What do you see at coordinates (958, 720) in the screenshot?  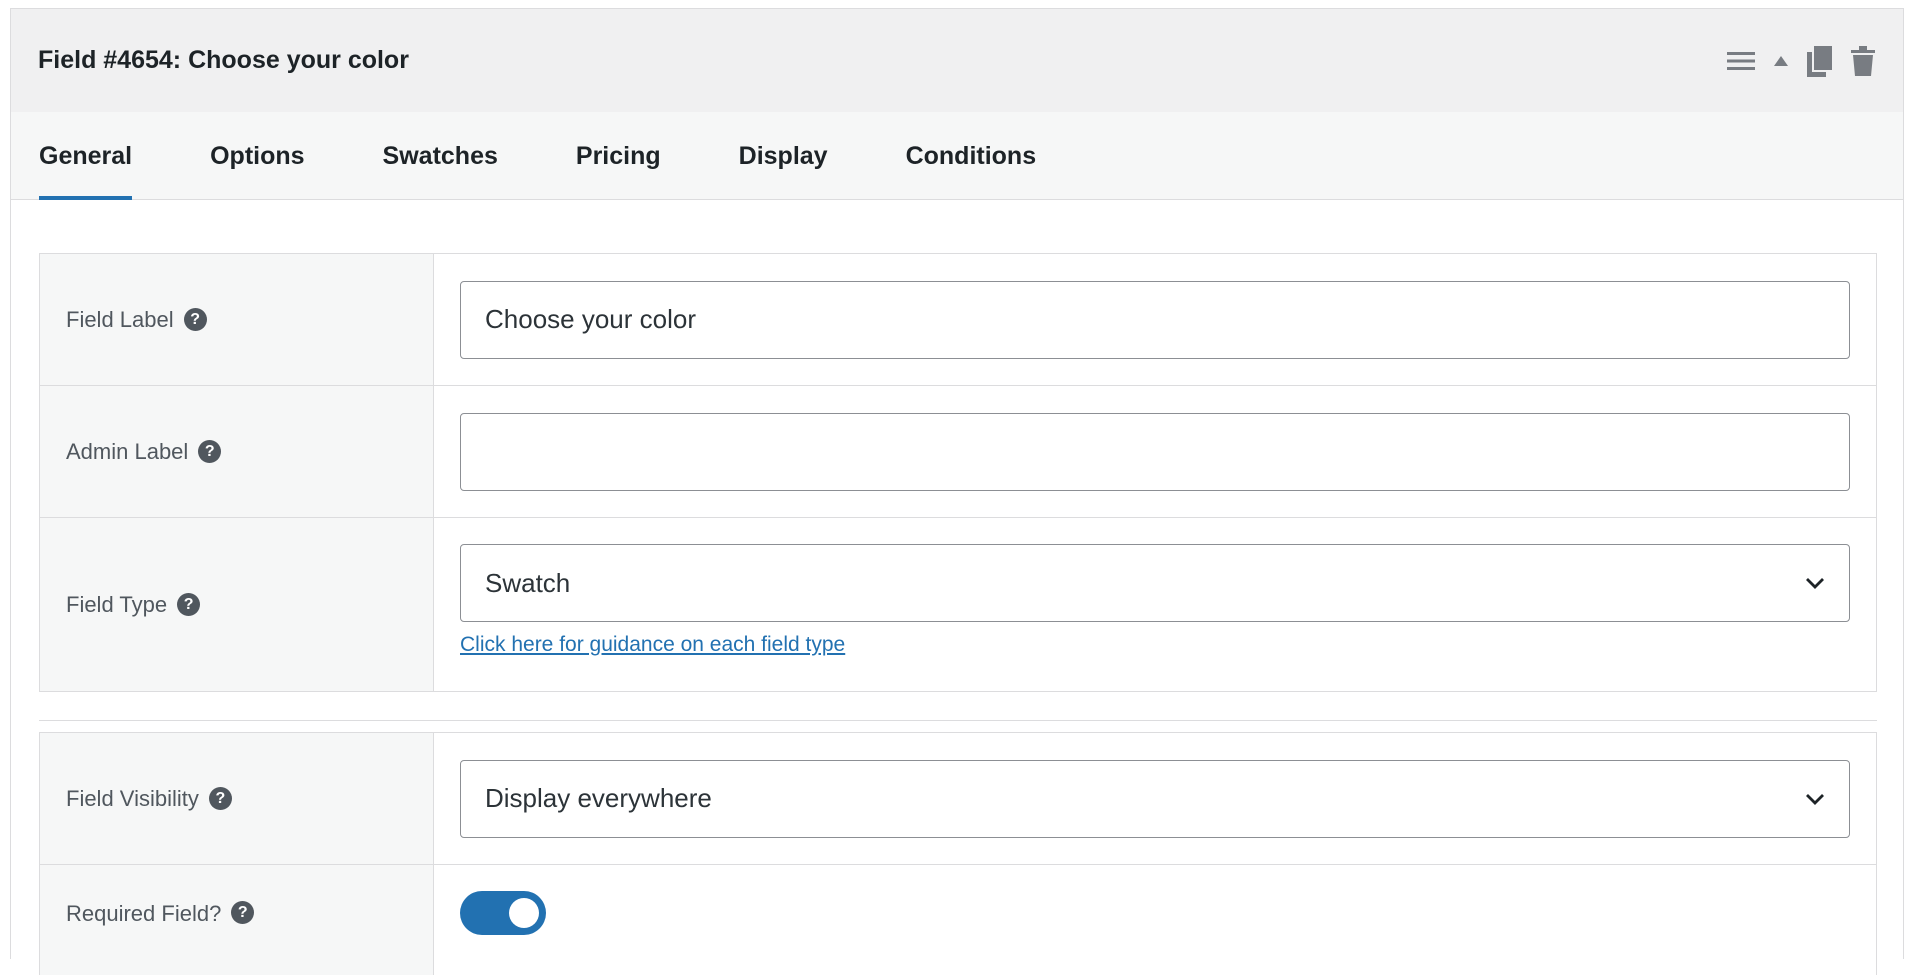 I see `section-divider` at bounding box center [958, 720].